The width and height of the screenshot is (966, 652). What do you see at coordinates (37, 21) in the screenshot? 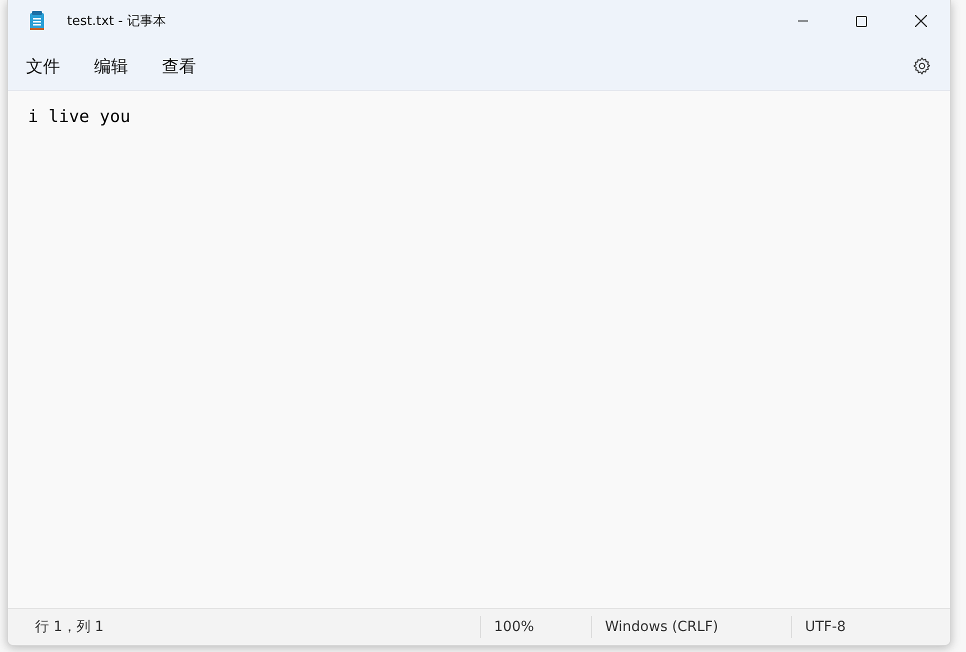
I see `notepad-icon` at bounding box center [37, 21].